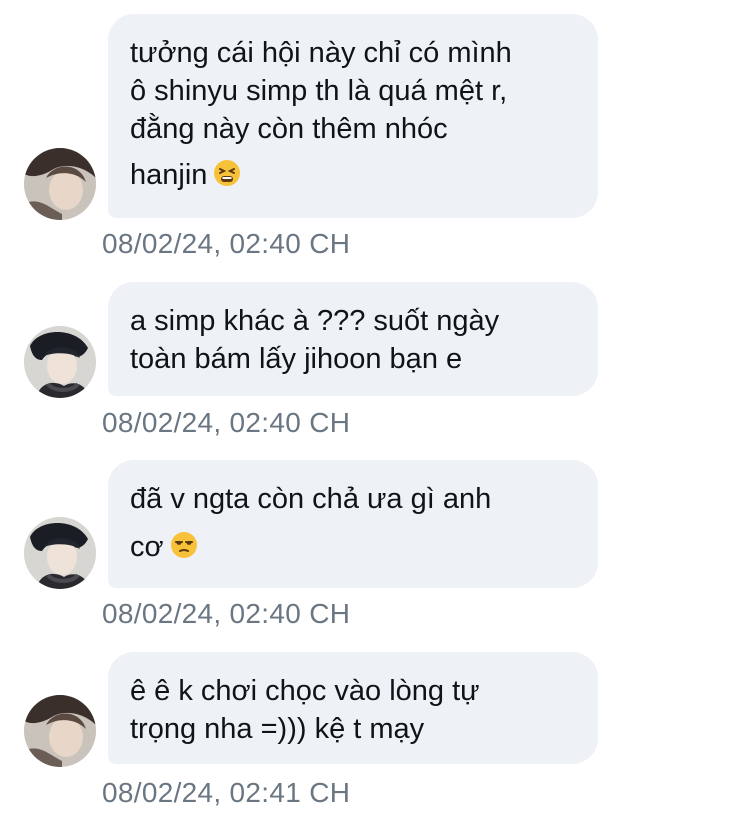  What do you see at coordinates (296, 359) in the screenshot?
I see `message-line: toàn bám lấy jihoon bạn e` at bounding box center [296, 359].